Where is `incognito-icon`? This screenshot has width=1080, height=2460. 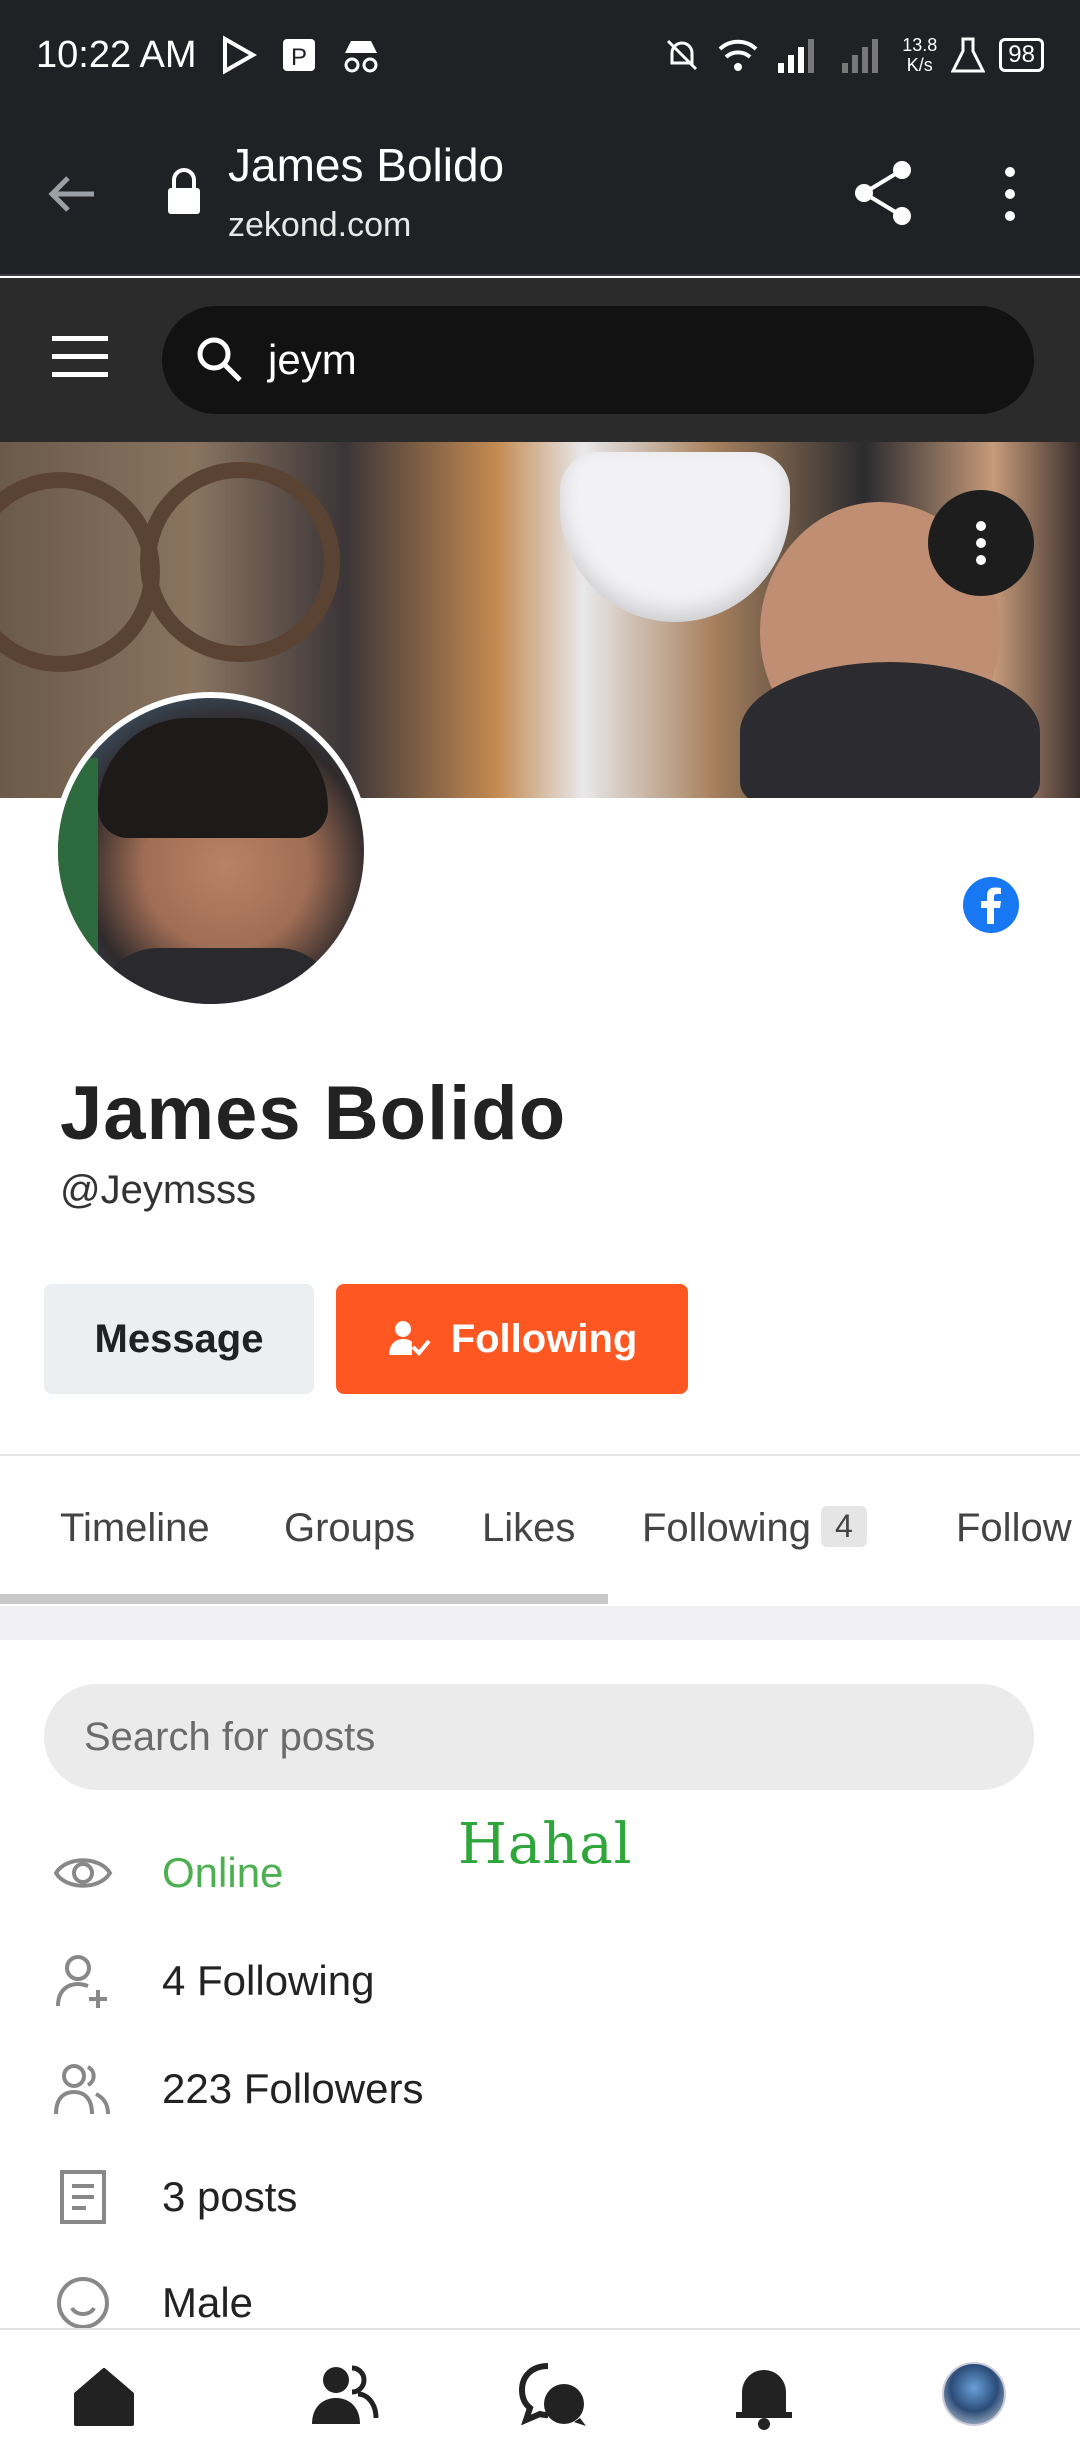
incognito-icon is located at coordinates (361, 57).